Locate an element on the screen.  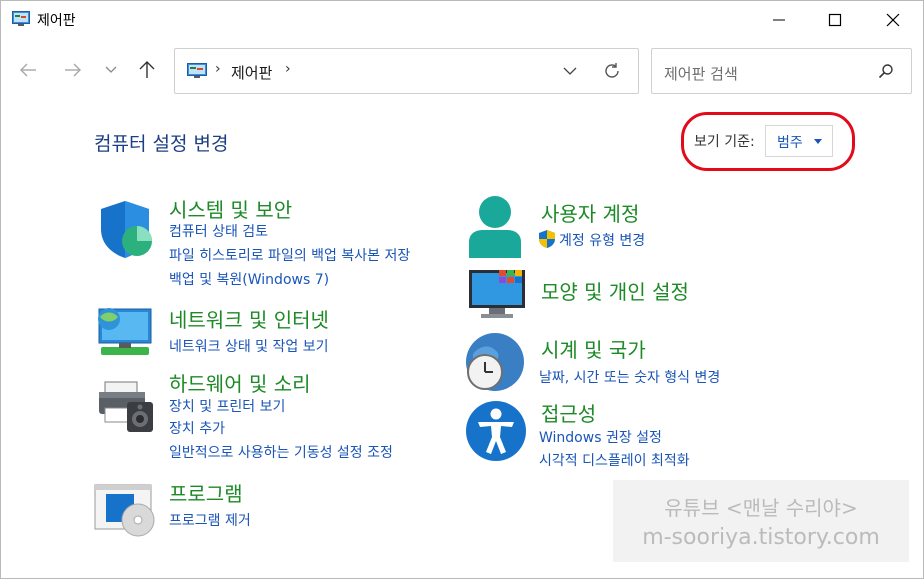
refresh-button is located at coordinates (612, 71).